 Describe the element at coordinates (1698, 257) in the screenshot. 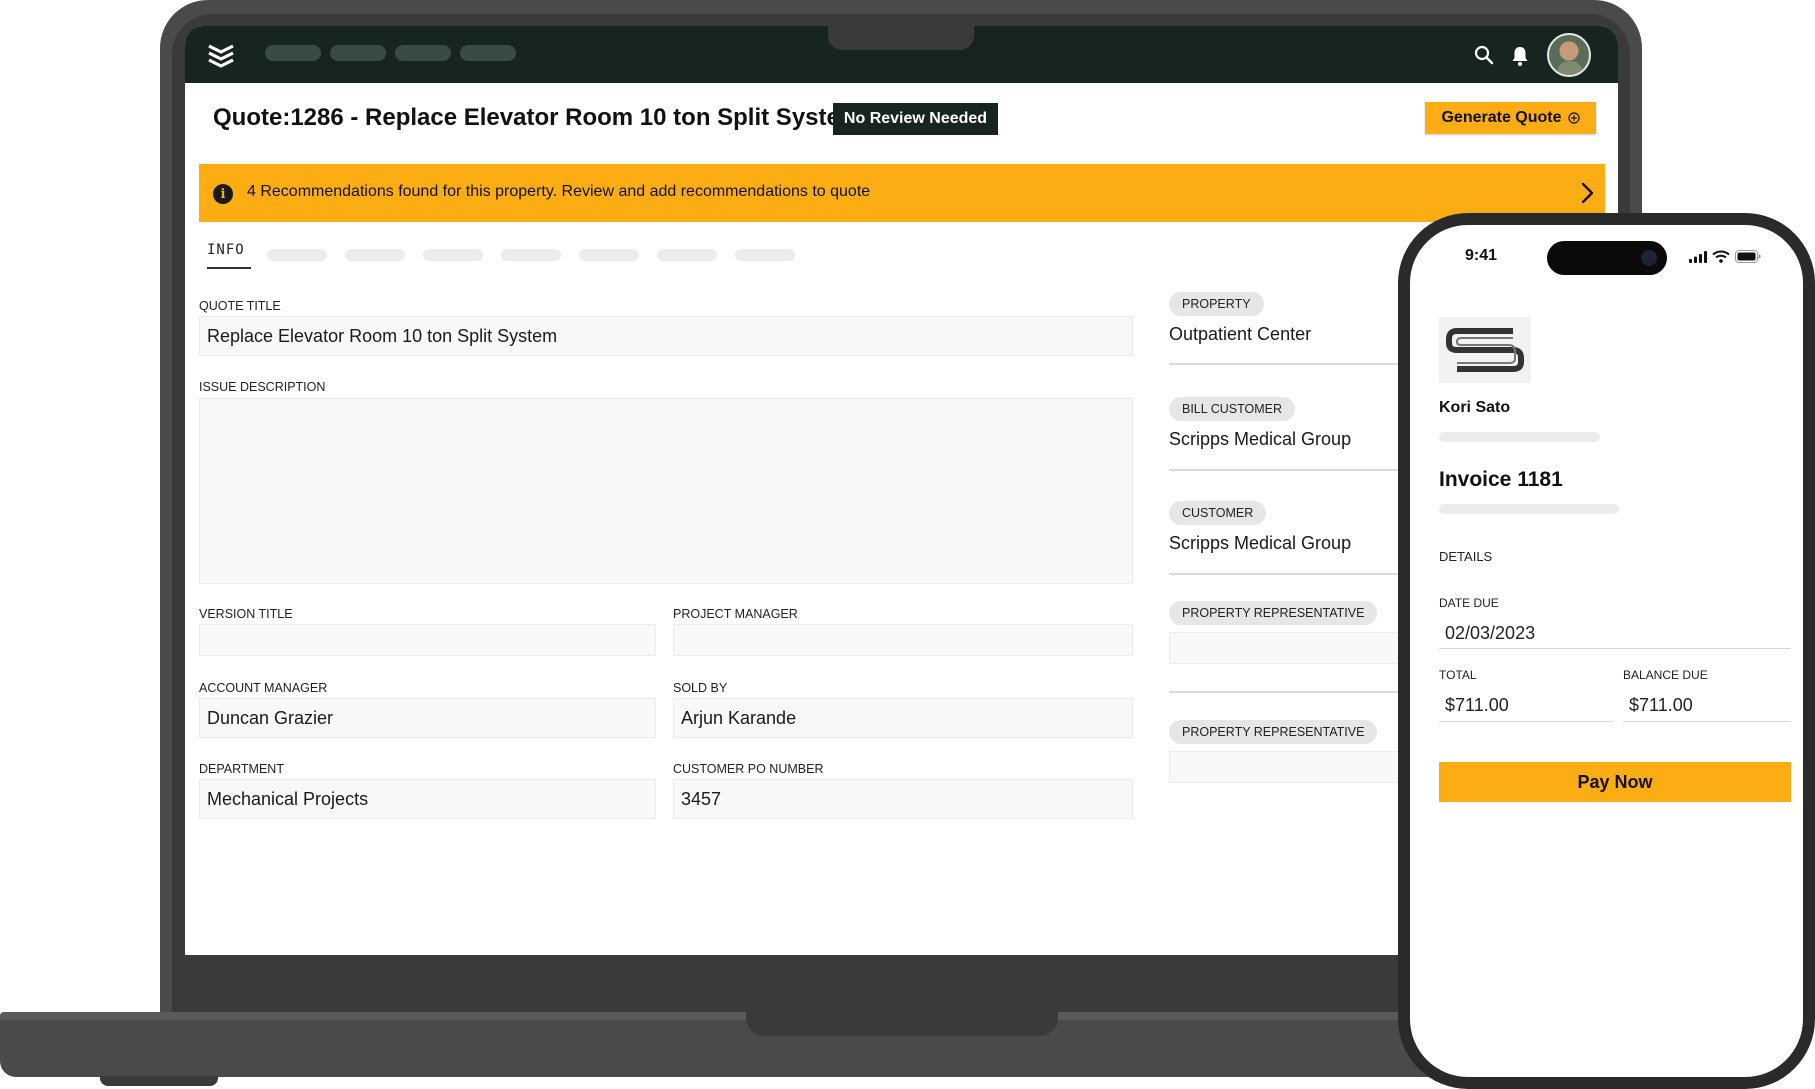

I see `signal-icon` at that location.